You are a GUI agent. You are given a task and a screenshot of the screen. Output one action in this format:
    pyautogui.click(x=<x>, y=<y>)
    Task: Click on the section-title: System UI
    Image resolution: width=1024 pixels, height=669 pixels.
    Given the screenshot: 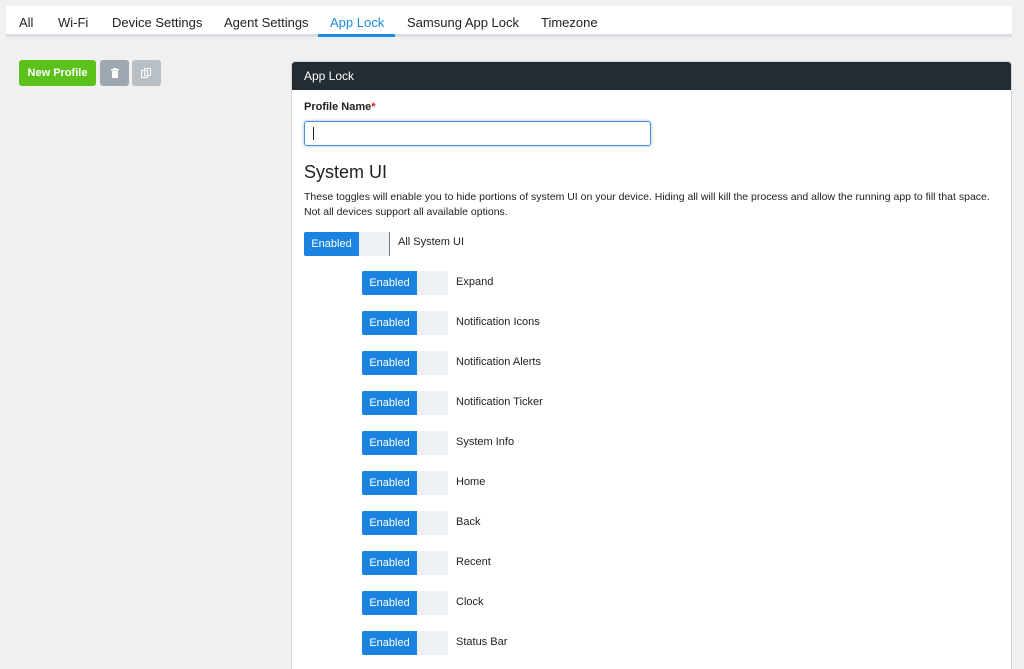 What is the action you would take?
    pyautogui.click(x=346, y=172)
    